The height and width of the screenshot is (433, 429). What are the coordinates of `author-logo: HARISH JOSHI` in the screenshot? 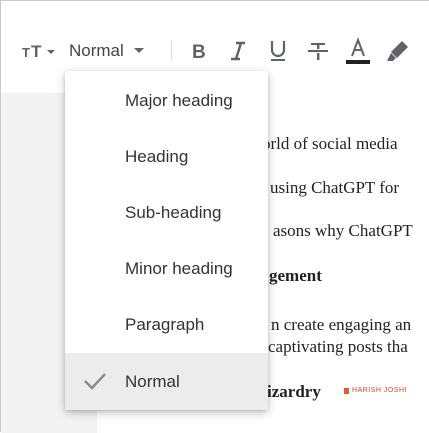 It's located at (375, 390).